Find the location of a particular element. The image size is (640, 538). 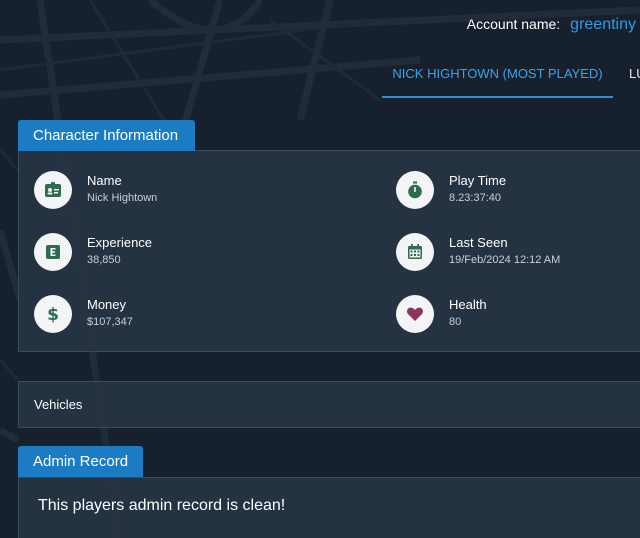

admin-record-message: This players admin record is clean! is located at coordinates (162, 505).